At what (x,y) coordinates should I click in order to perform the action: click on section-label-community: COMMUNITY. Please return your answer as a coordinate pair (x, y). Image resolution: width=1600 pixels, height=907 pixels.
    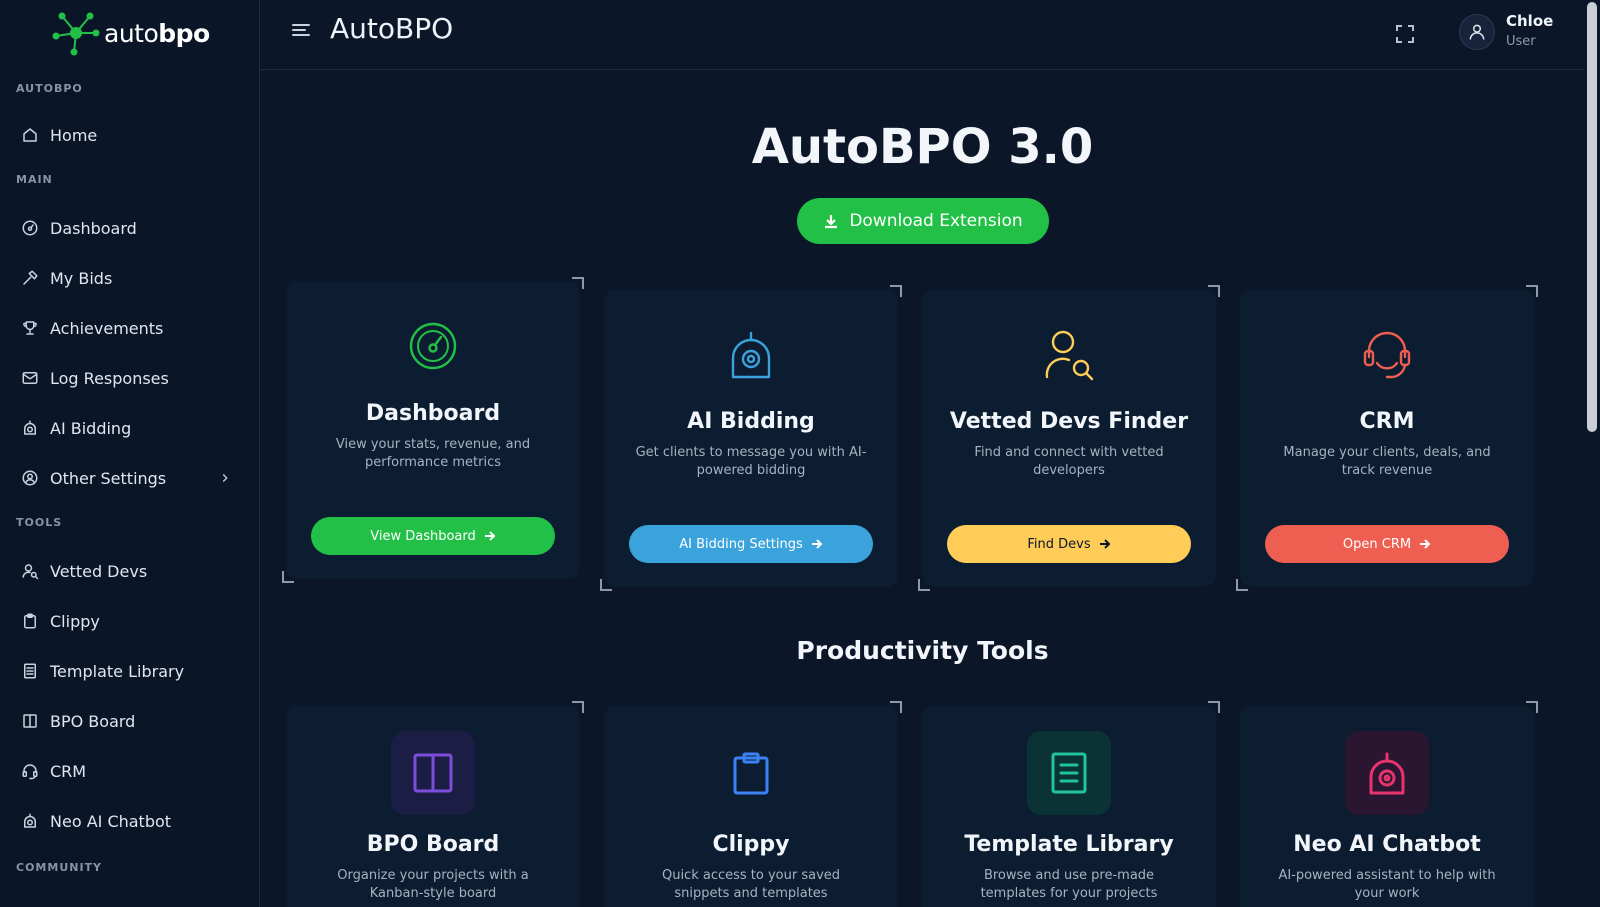
    Looking at the image, I should click on (59, 867).